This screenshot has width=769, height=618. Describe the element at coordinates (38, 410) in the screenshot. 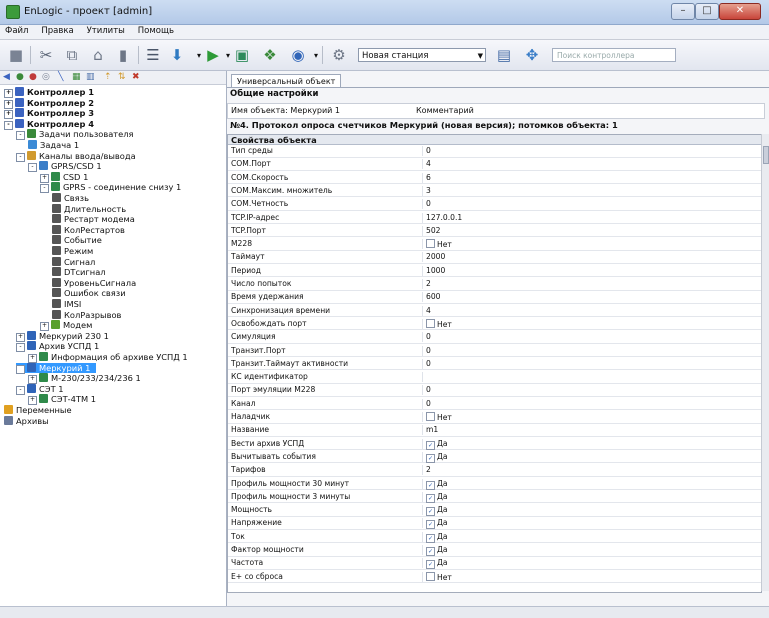

I see `tree-node: Переменные` at that location.